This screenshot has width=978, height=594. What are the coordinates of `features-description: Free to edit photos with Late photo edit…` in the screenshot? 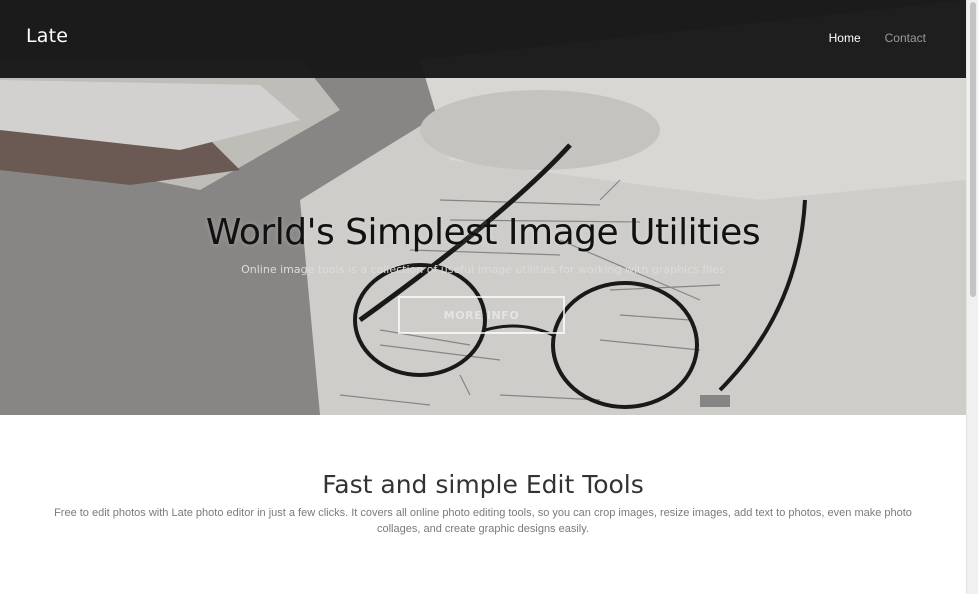 It's located at (483, 521).